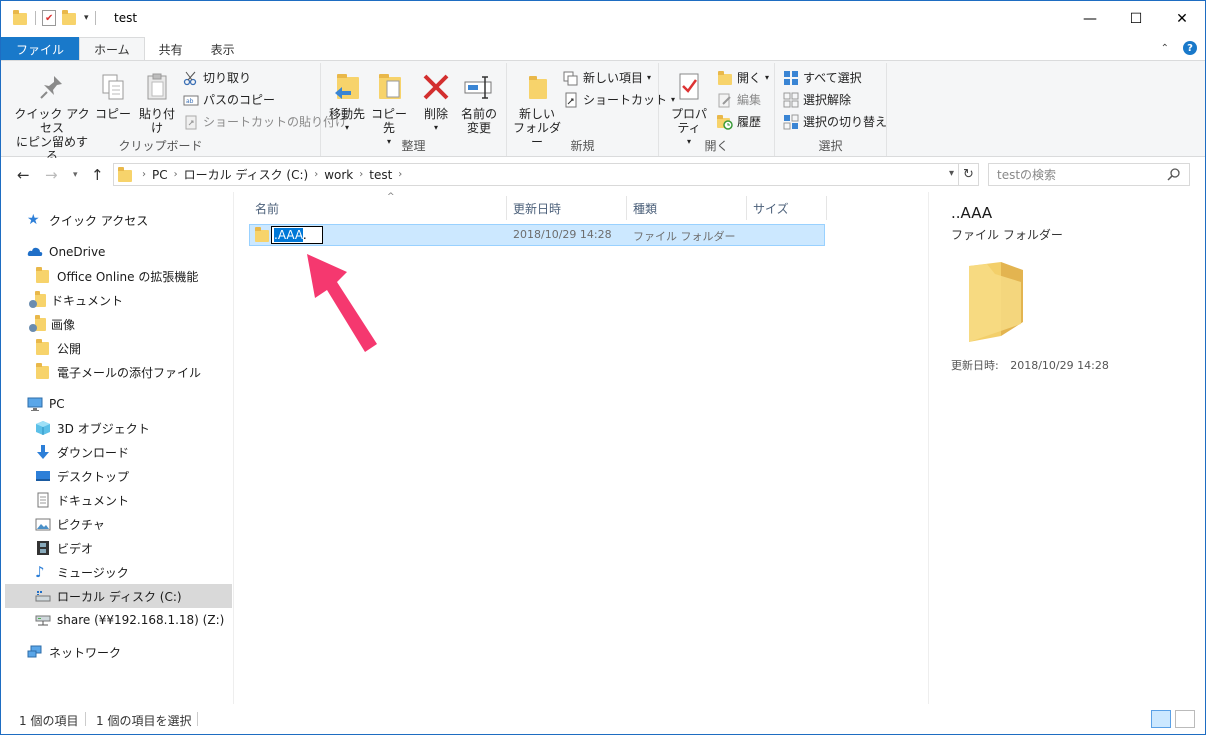 This screenshot has width=1206, height=735. Describe the element at coordinates (40, 49) in the screenshot. I see `tab-file: ファイル` at that location.